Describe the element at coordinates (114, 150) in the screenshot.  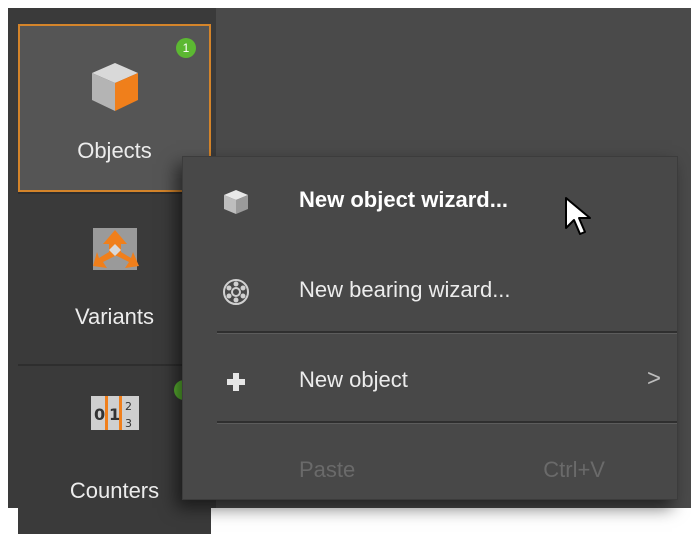
I see `sidebar-item-label: Objects` at that location.